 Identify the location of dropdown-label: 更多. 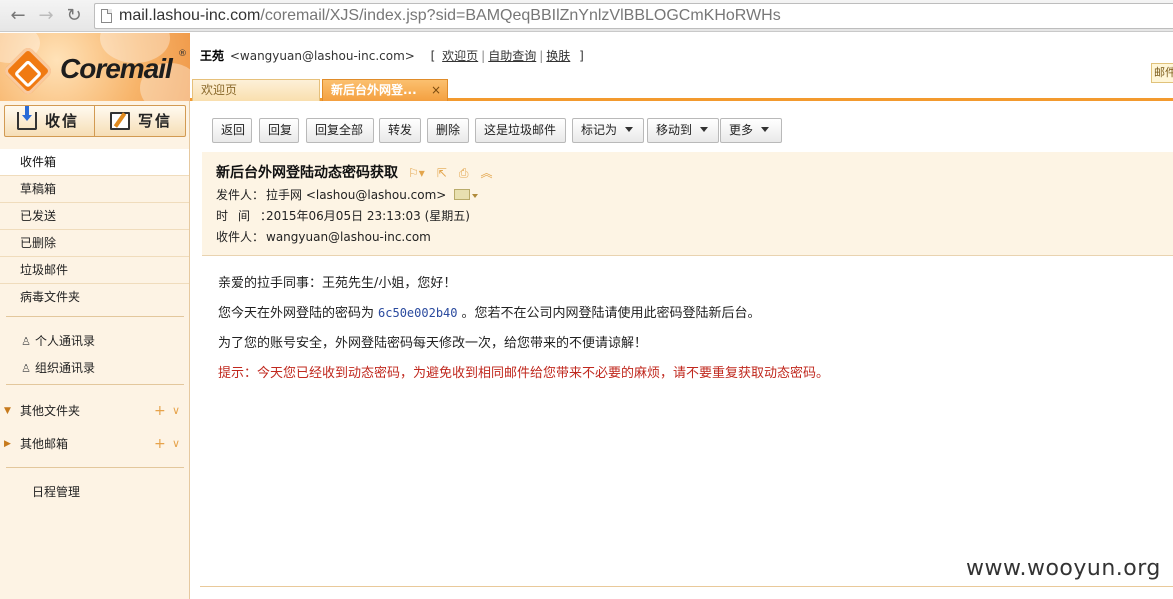
(741, 130).